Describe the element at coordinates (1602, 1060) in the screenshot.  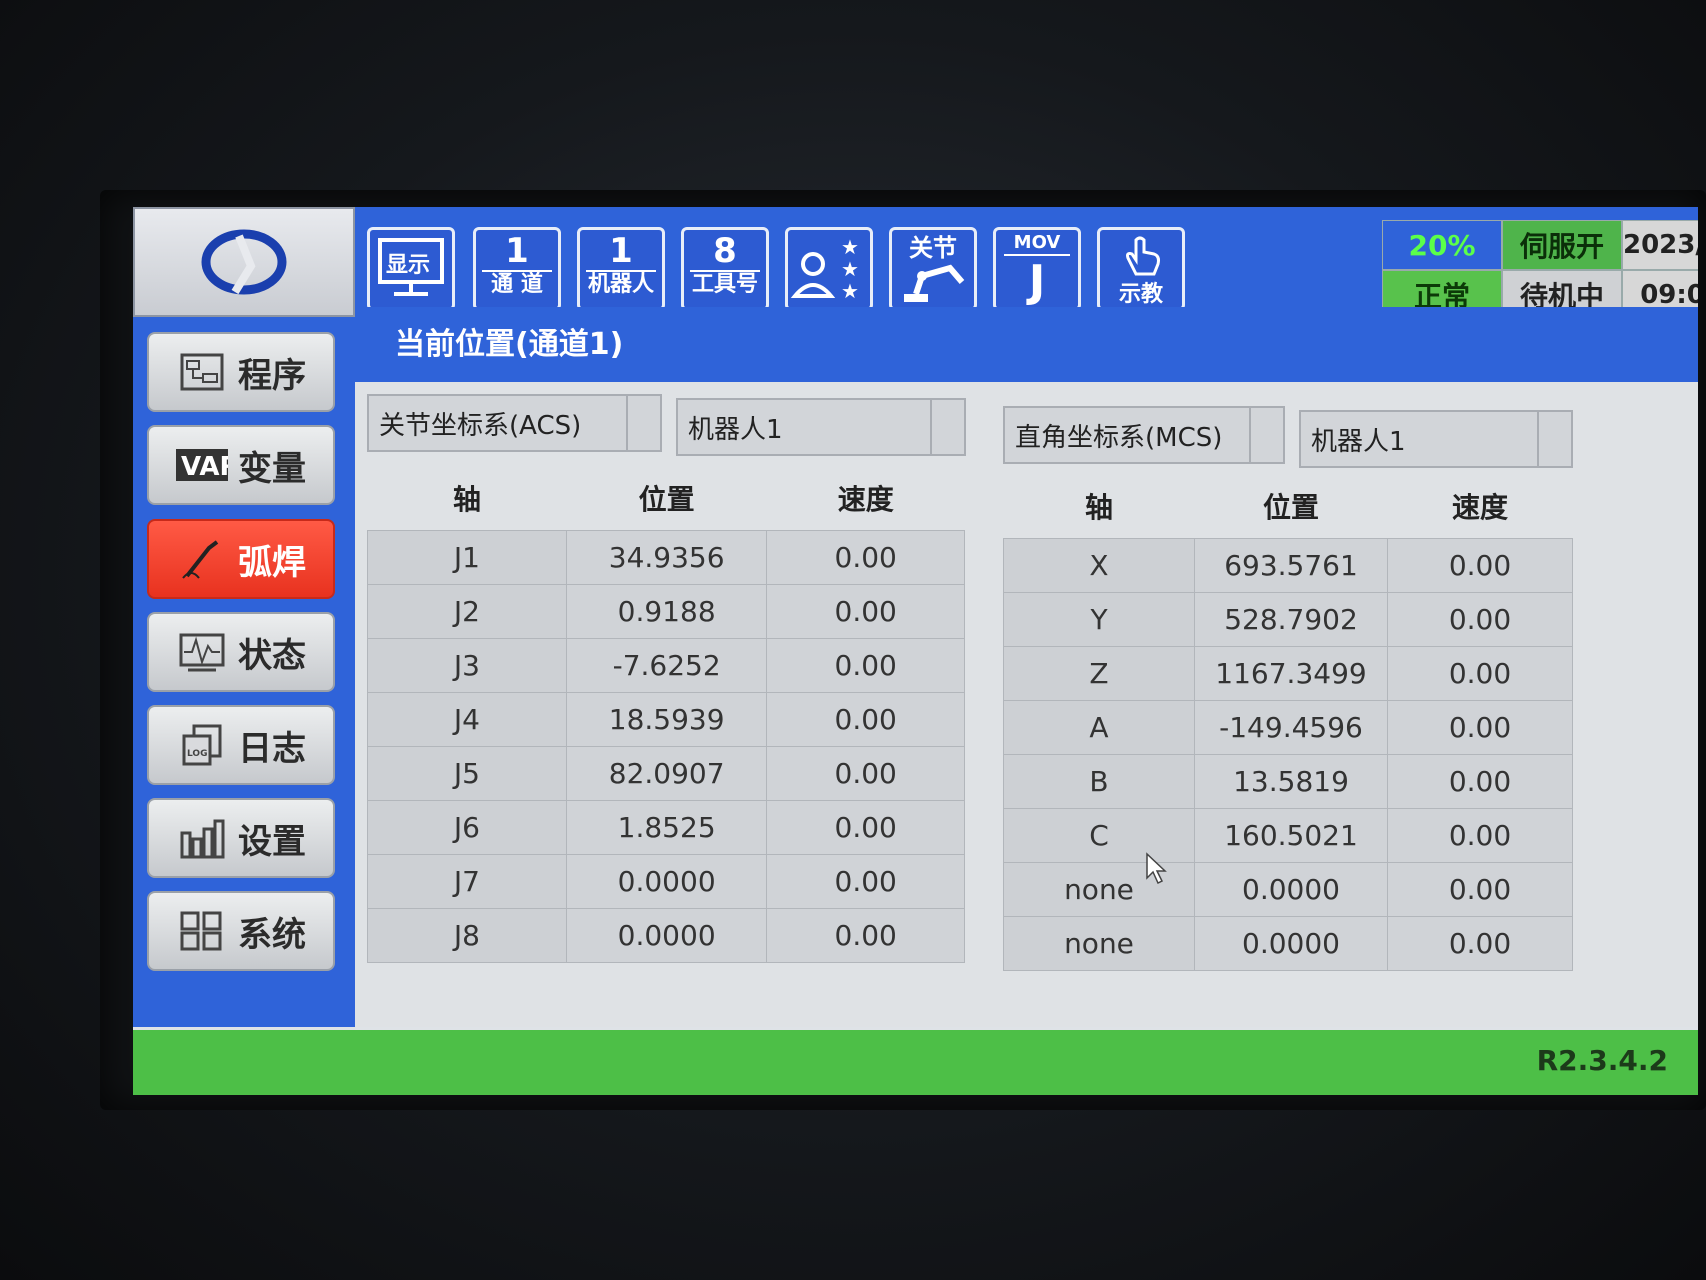
I see `version-label: R2.3.4.2` at that location.